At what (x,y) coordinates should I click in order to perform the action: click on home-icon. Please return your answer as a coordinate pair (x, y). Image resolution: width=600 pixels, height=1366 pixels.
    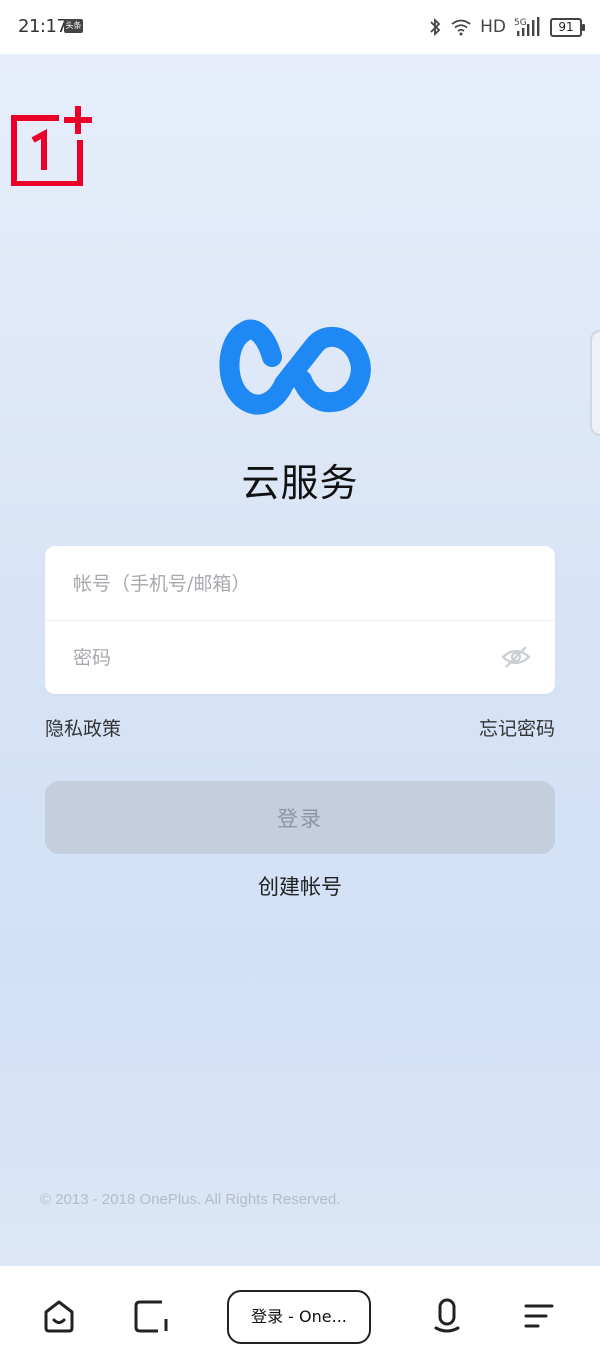
    Looking at the image, I should click on (59, 1316).